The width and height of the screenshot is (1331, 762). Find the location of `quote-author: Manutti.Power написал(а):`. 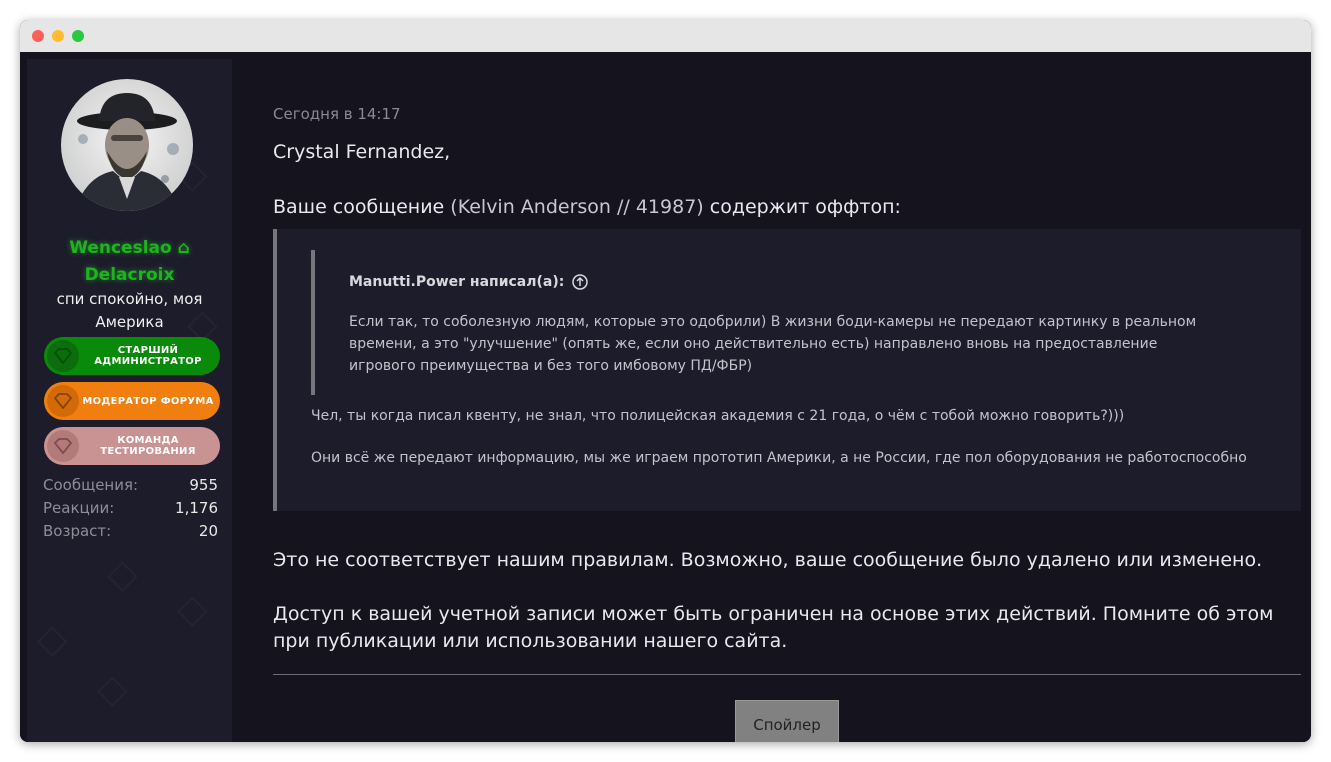

quote-author: Manutti.Power написал(а): is located at coordinates (469, 282).